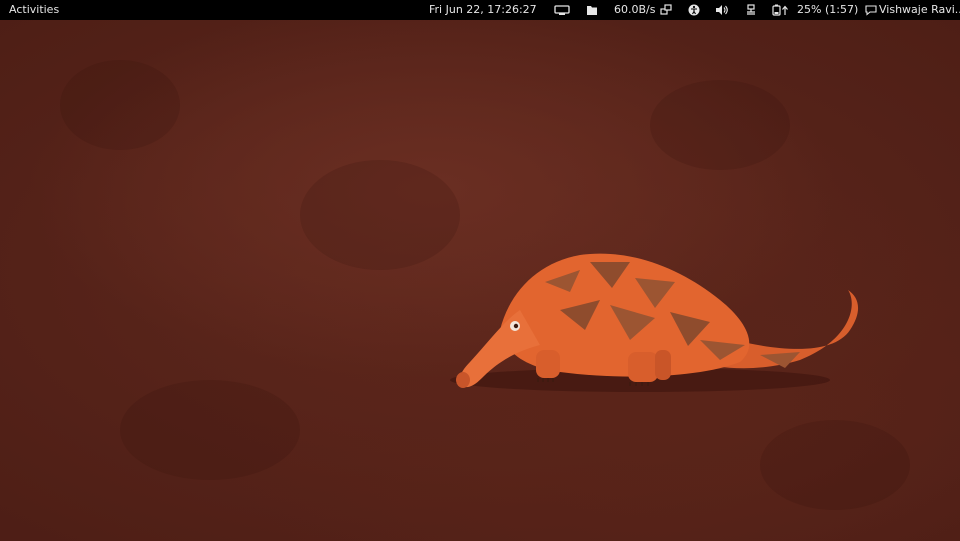 The width and height of the screenshot is (960, 541). I want to click on wired-network-icon, so click(751, 10).